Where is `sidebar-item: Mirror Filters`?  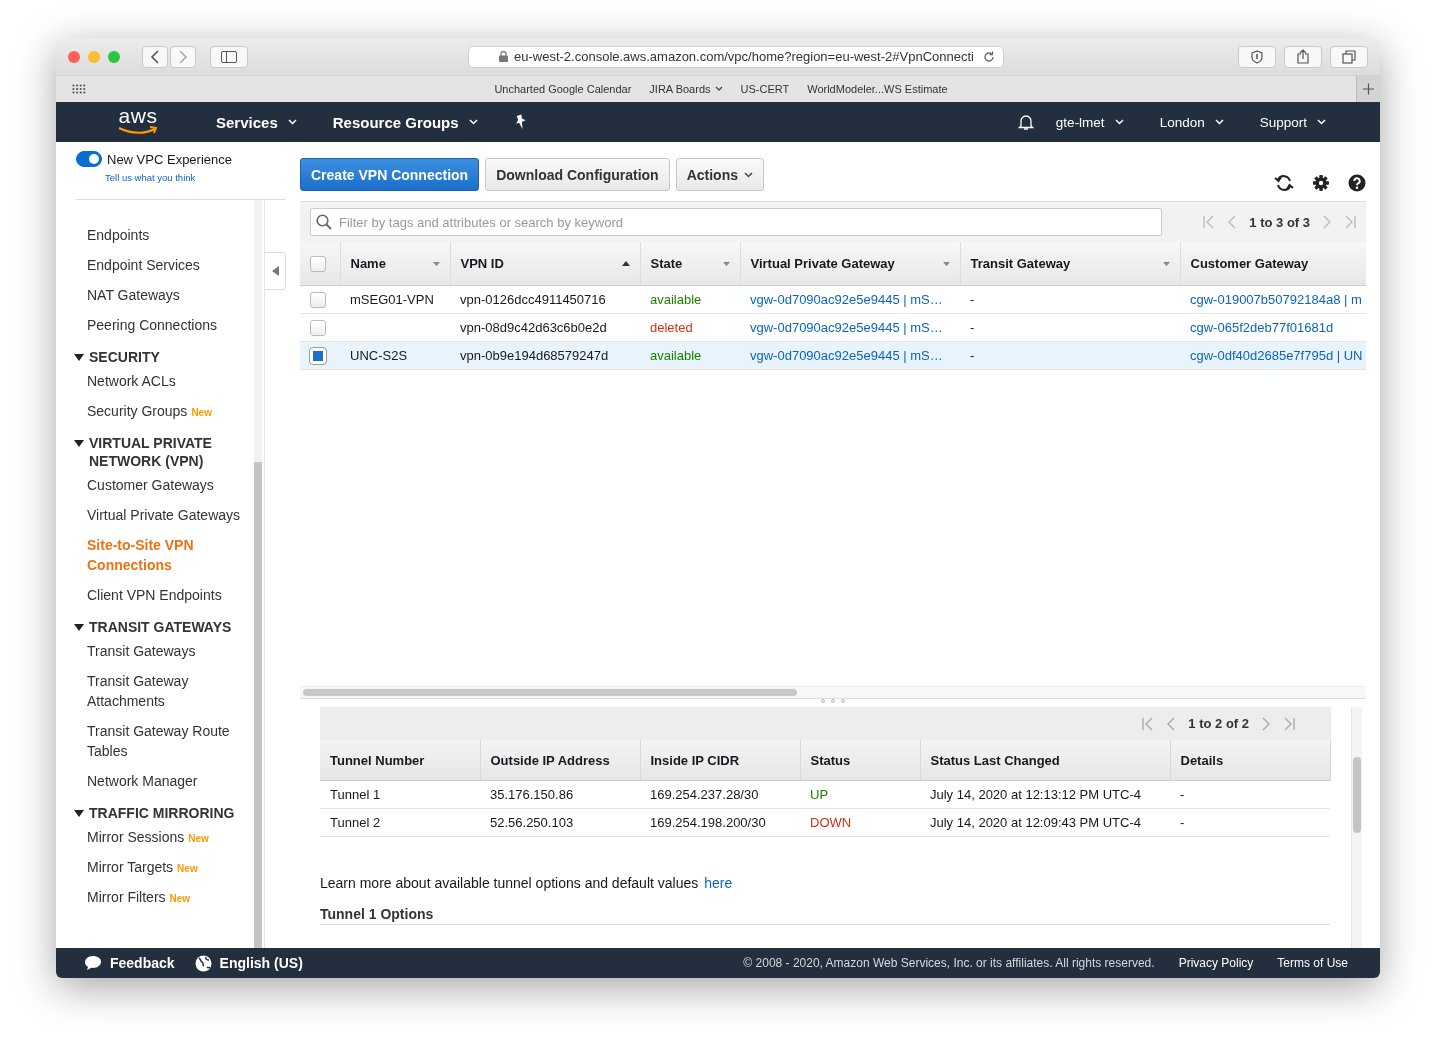
sidebar-item: Mirror Filters is located at coordinates (126, 897).